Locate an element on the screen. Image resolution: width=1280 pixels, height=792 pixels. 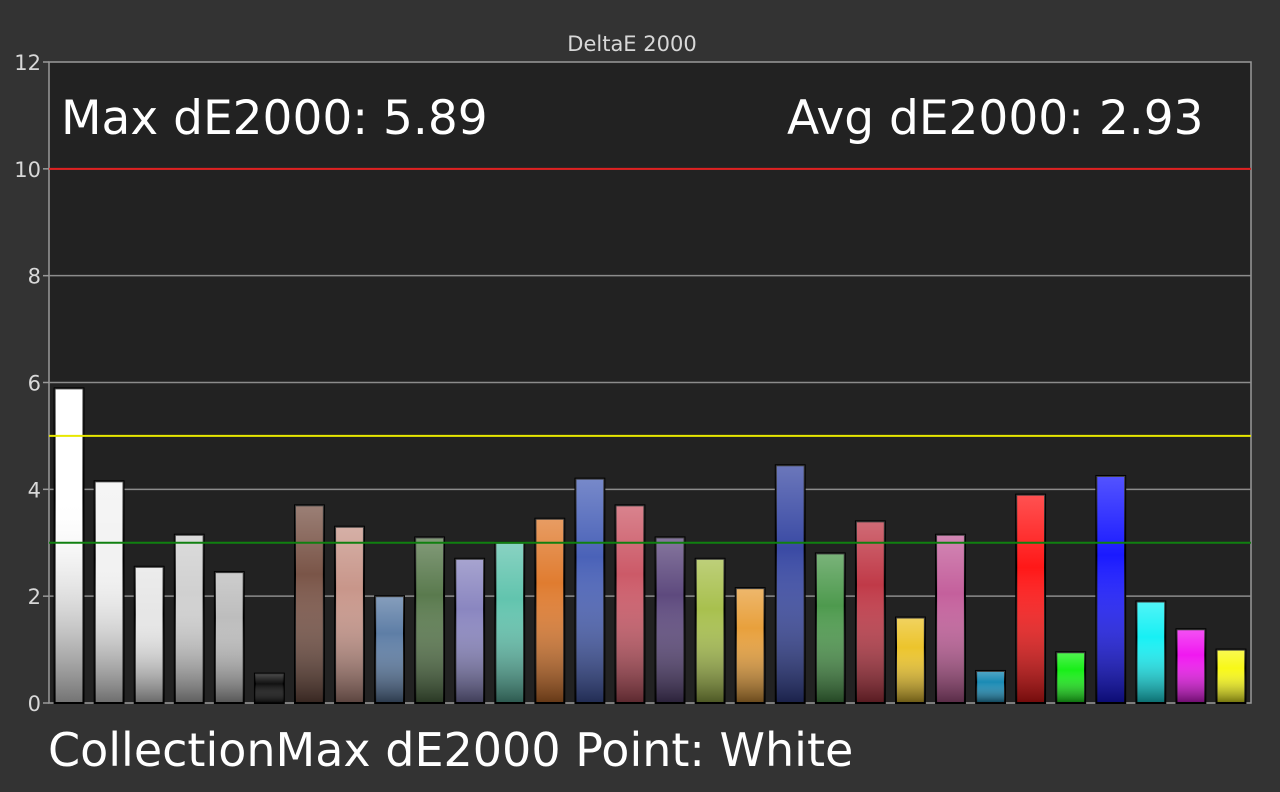
y-tick-label: 6 is located at coordinates (34, 384).